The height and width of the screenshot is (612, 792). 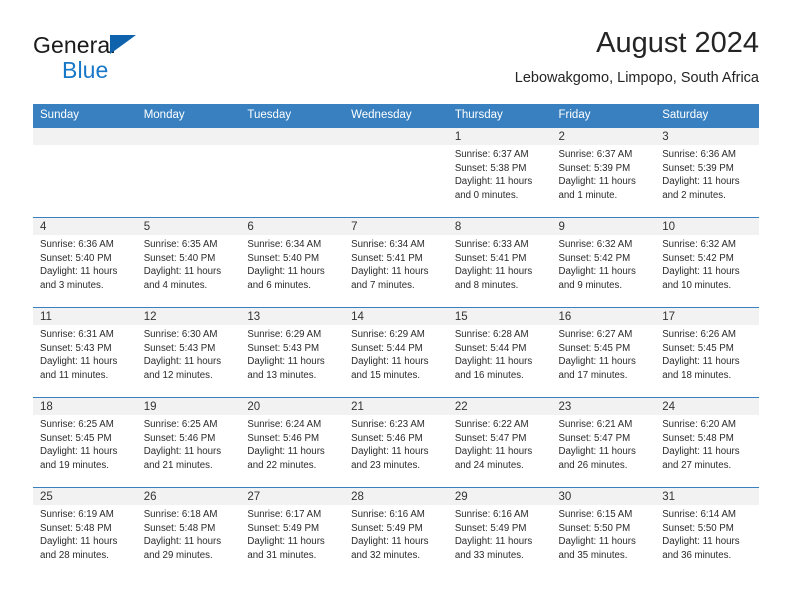 I want to click on daylight-text-line2: and 27 minutes., so click(x=697, y=465).